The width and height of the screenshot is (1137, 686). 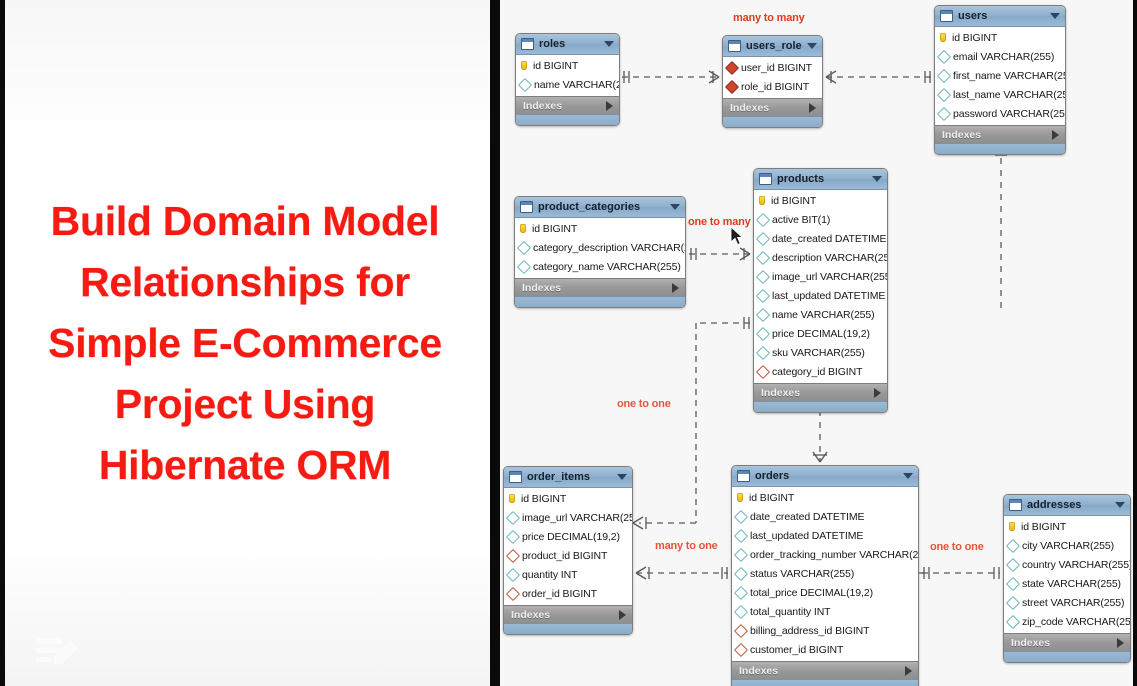 What do you see at coordinates (820, 352) in the screenshot?
I see `er-column-row: sku VARCHAR(255)` at bounding box center [820, 352].